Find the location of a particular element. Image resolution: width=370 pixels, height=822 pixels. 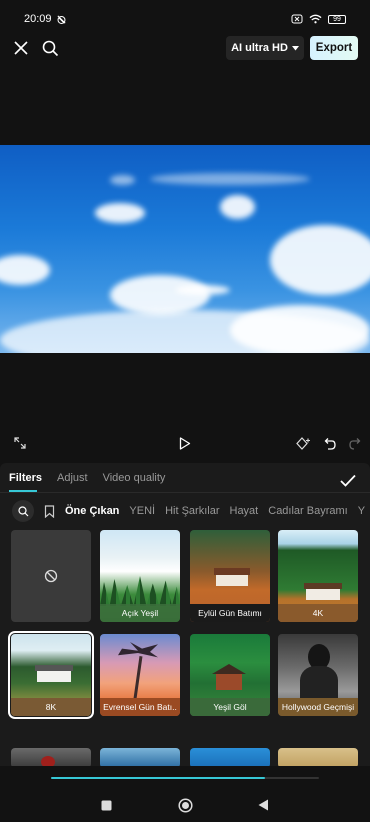

filter-tile: Açık Yeşil is located at coordinates (140, 576).